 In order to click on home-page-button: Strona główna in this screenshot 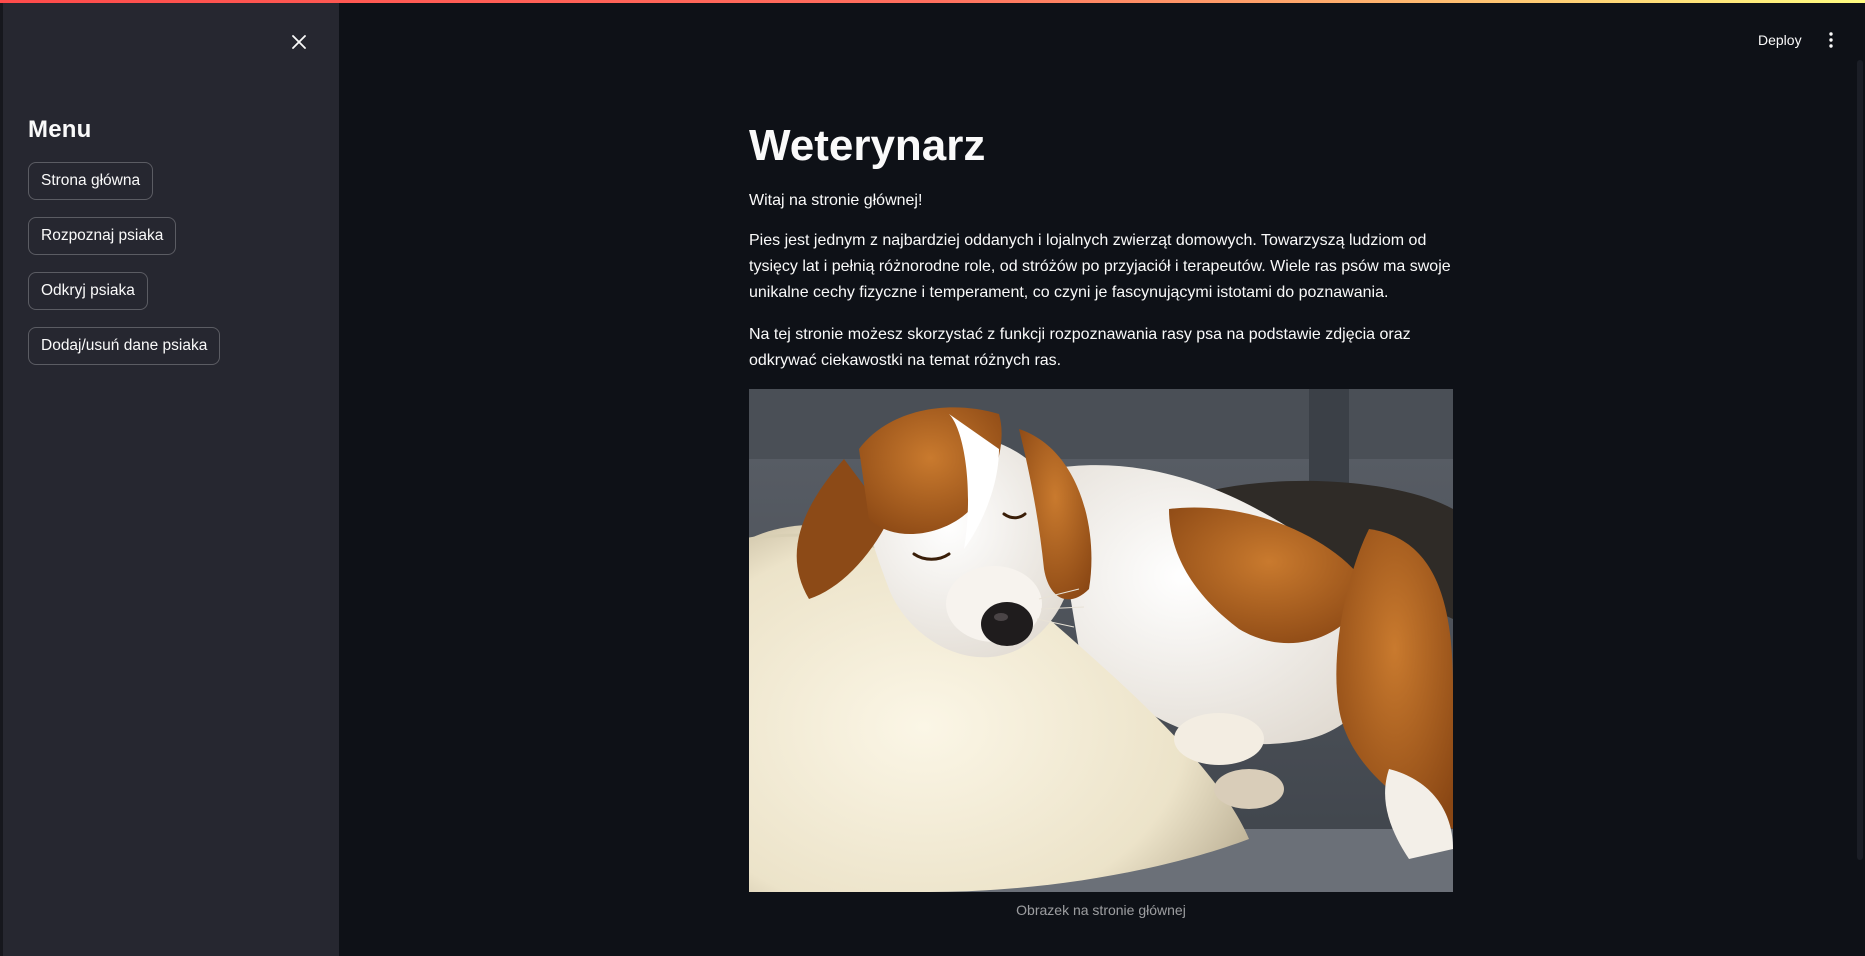, I will do `click(91, 181)`.